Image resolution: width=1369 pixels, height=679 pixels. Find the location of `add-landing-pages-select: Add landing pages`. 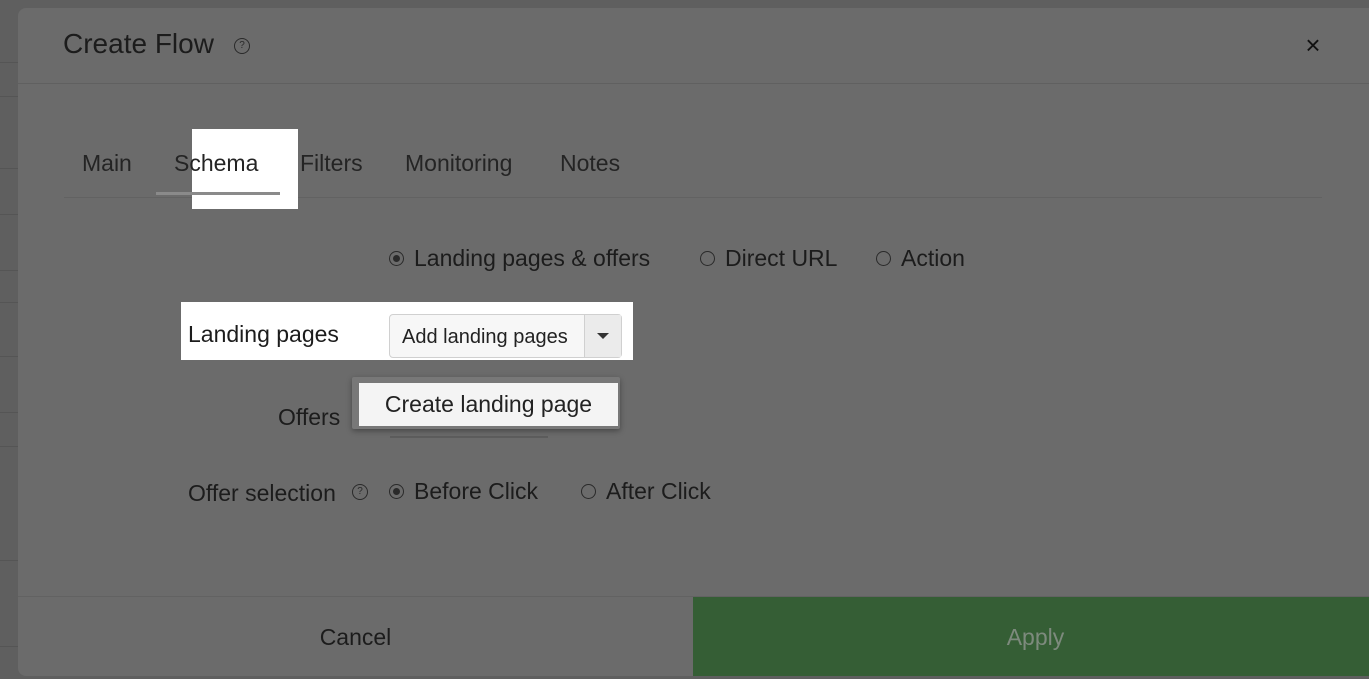

add-landing-pages-select: Add landing pages is located at coordinates (505, 336).